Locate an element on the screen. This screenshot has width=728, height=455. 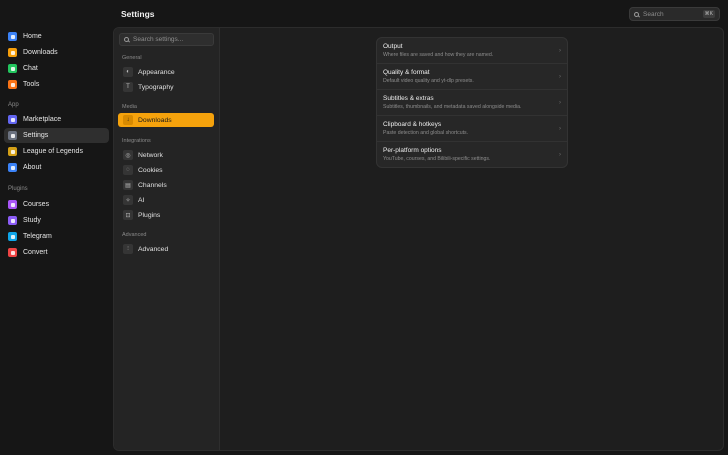
sidebar-item-label: Marketplace is located at coordinates (42, 119).